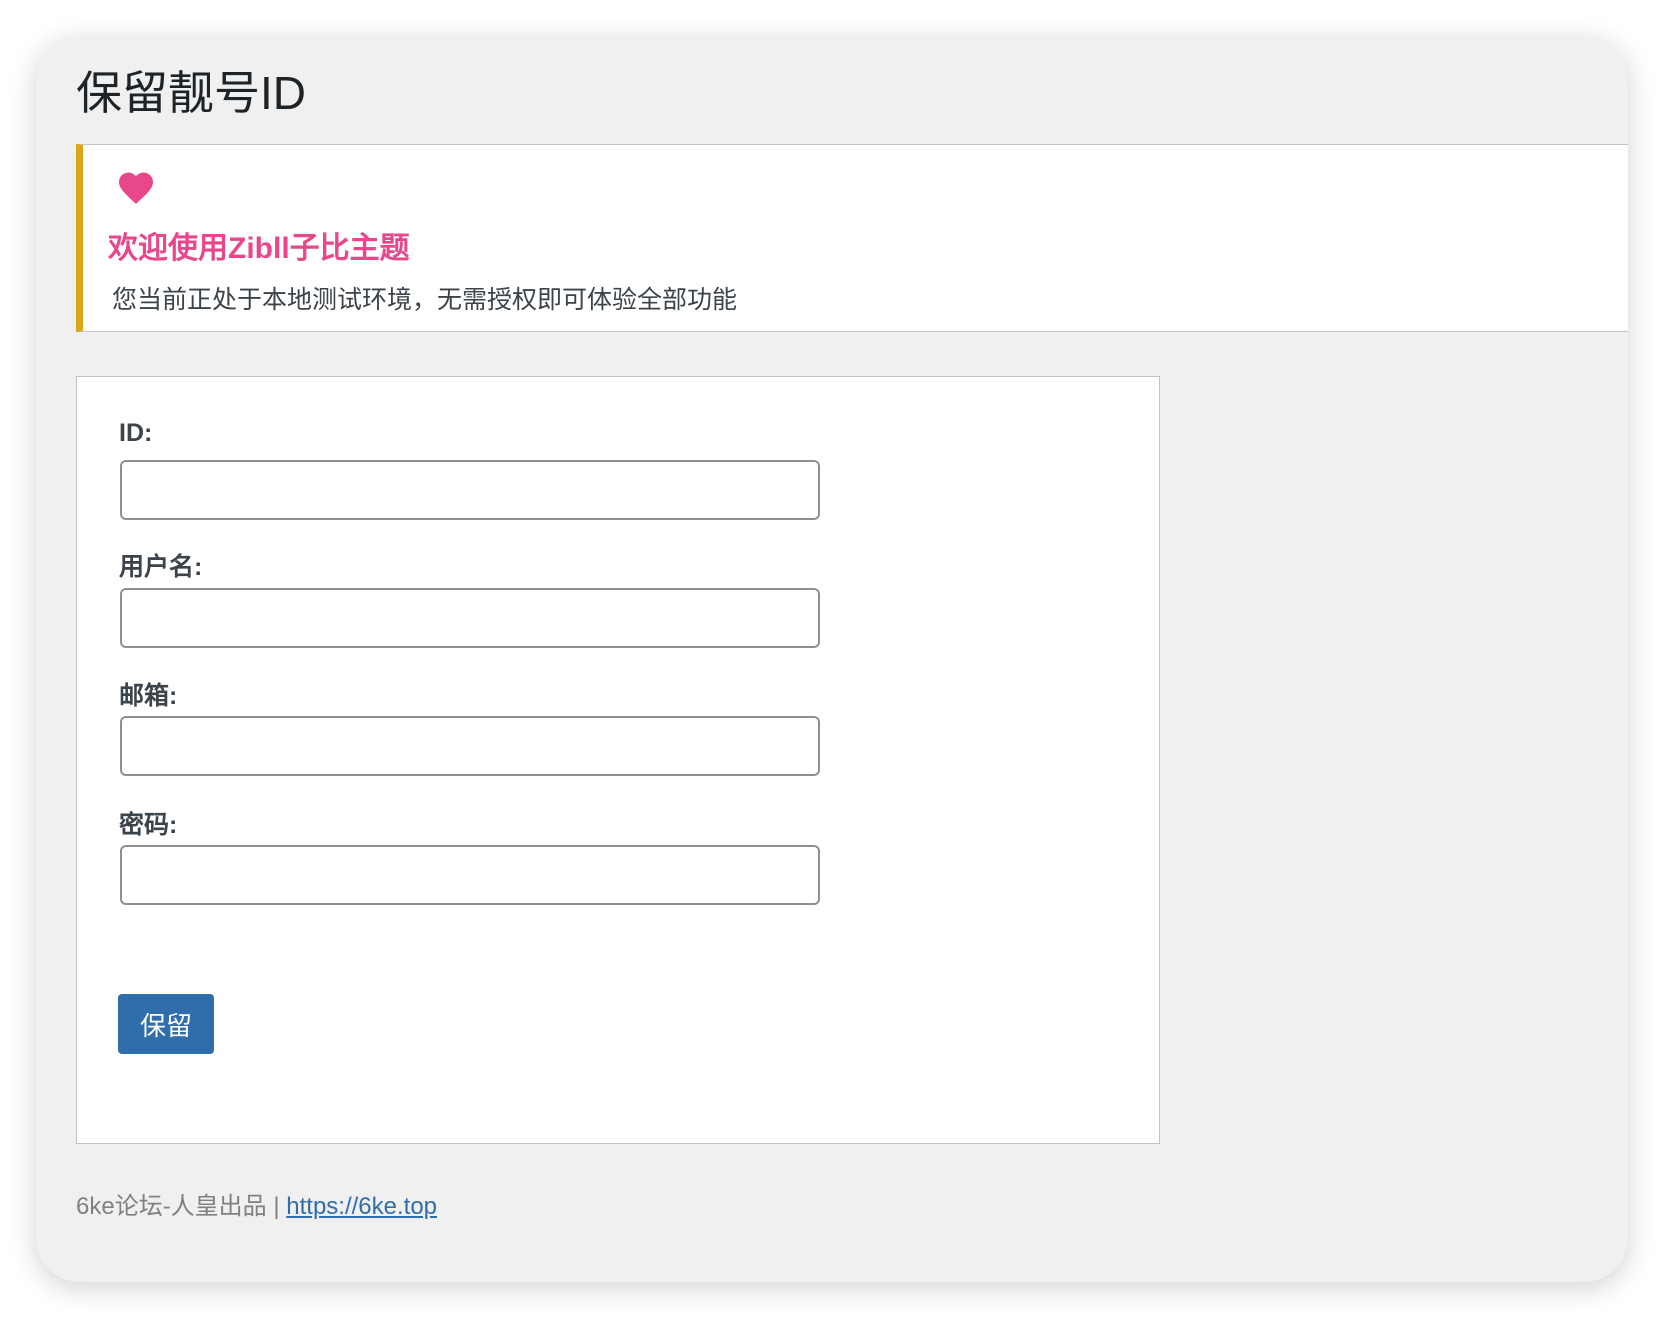 This screenshot has height=1318, width=1664. What do you see at coordinates (135, 433) in the screenshot?
I see `id-label: ID:` at bounding box center [135, 433].